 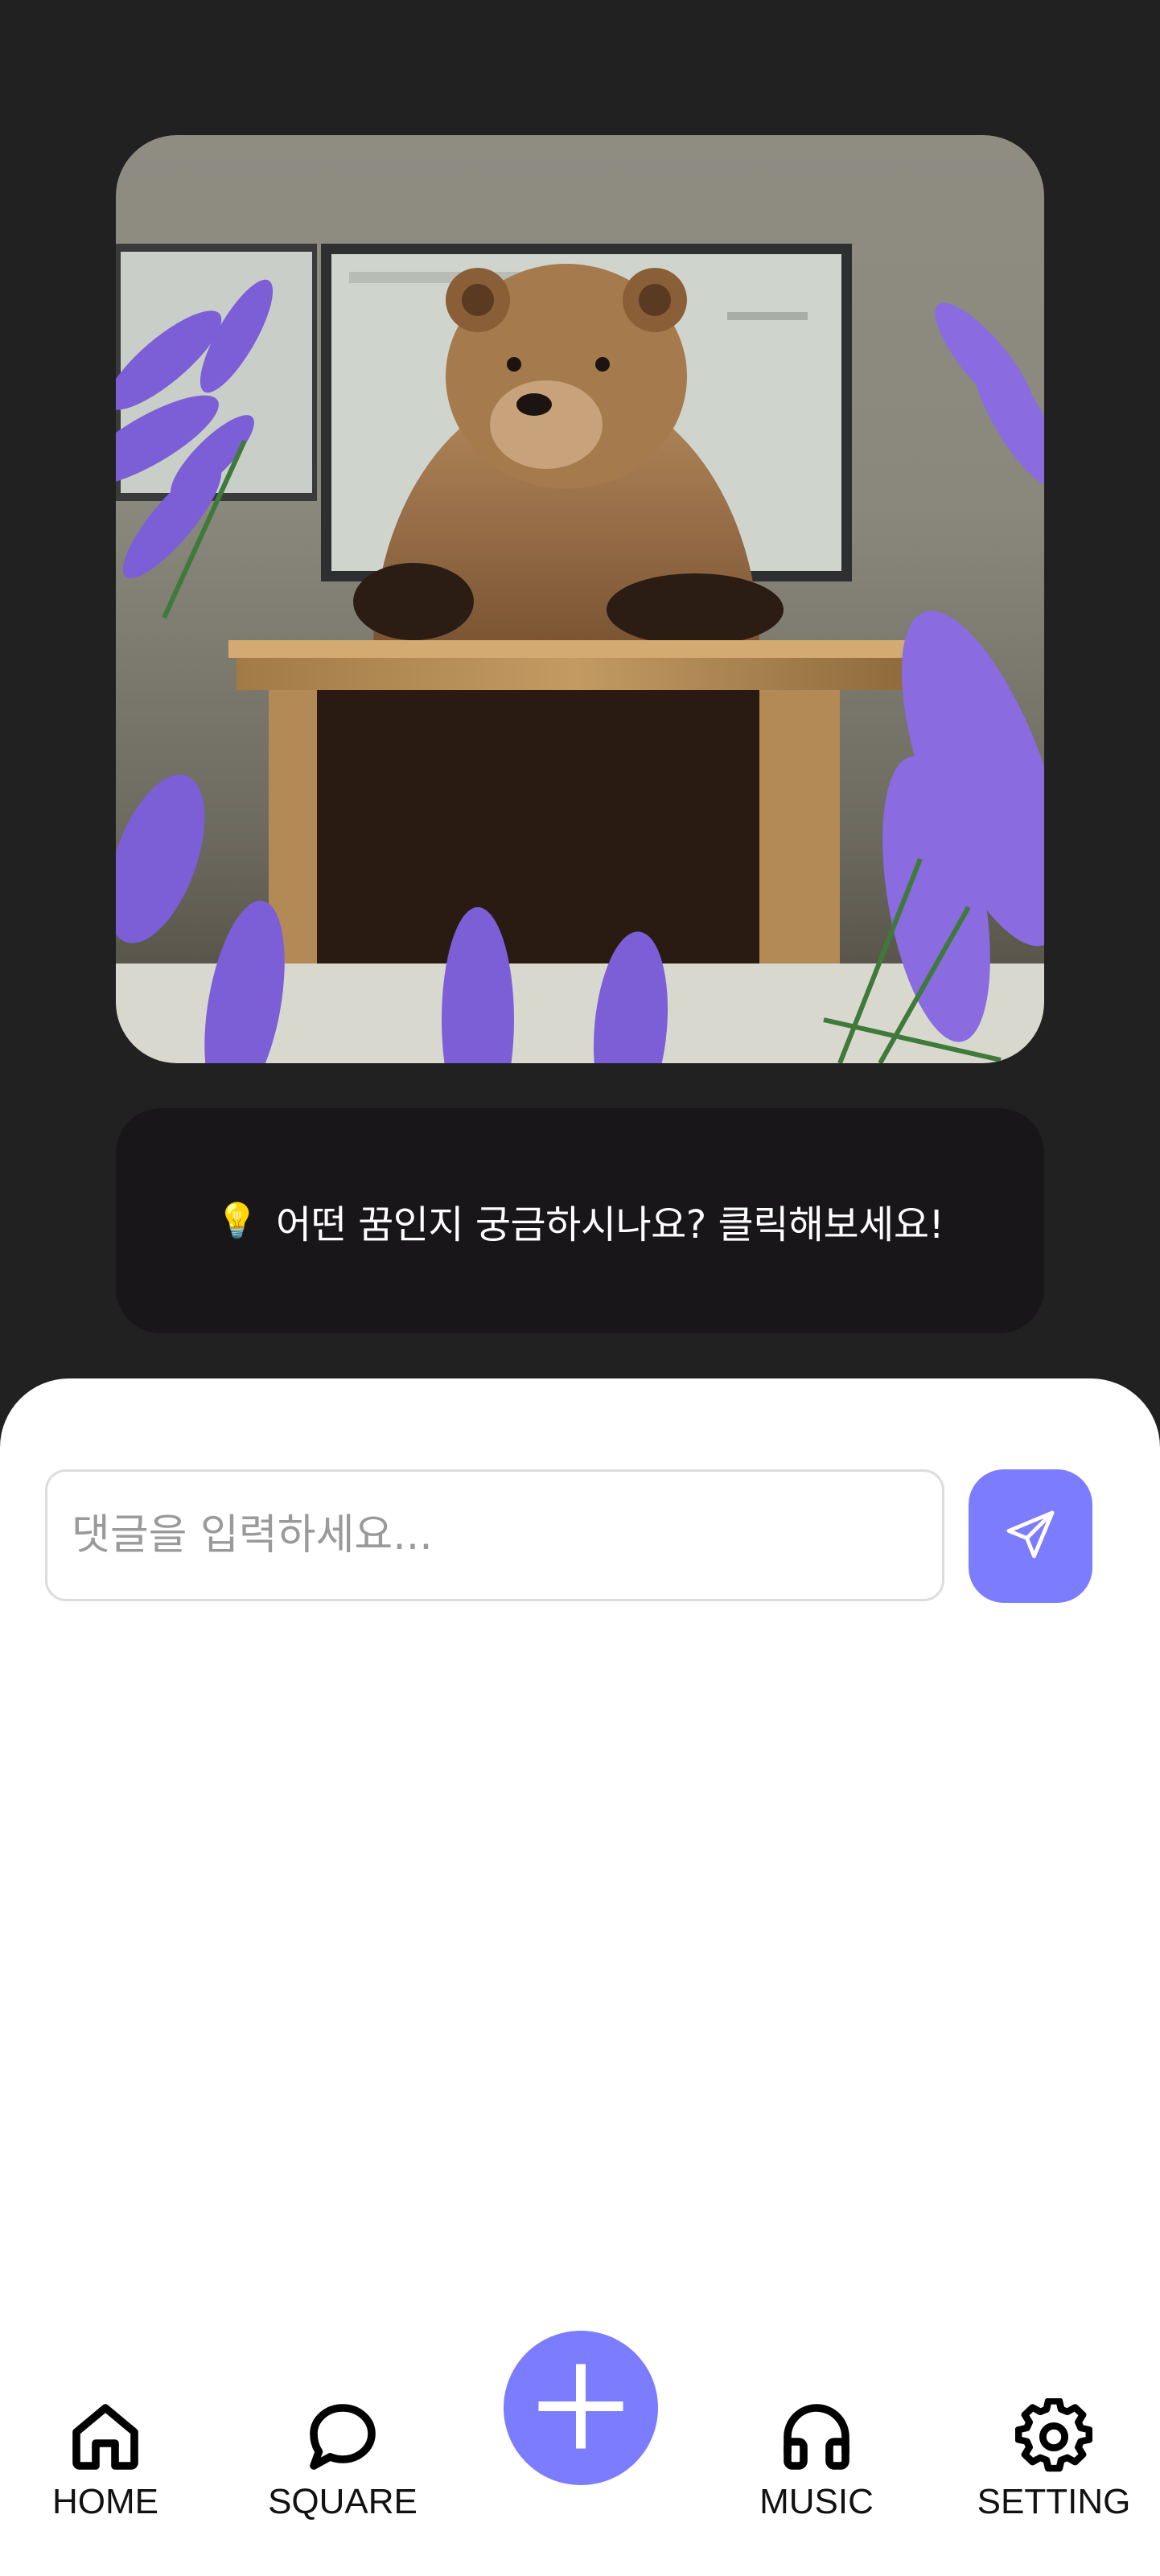 What do you see at coordinates (237, 1220) in the screenshot?
I see `lightbulb-icon: 💡` at bounding box center [237, 1220].